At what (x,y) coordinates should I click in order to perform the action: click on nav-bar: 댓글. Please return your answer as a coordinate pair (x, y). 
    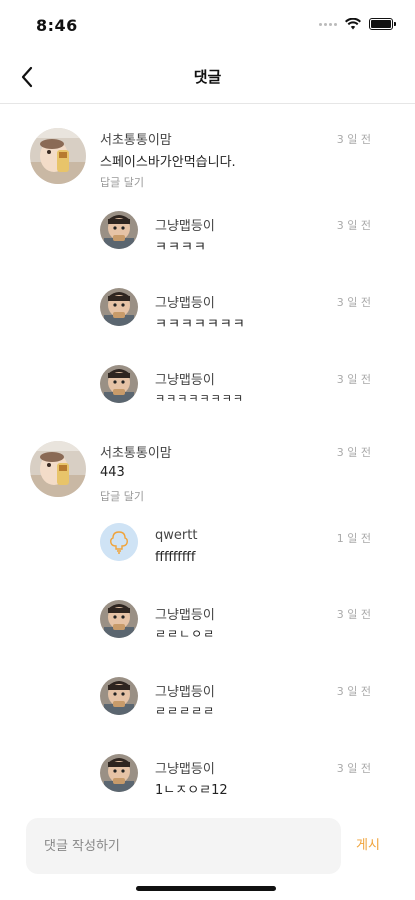
    Looking at the image, I should click on (207, 77).